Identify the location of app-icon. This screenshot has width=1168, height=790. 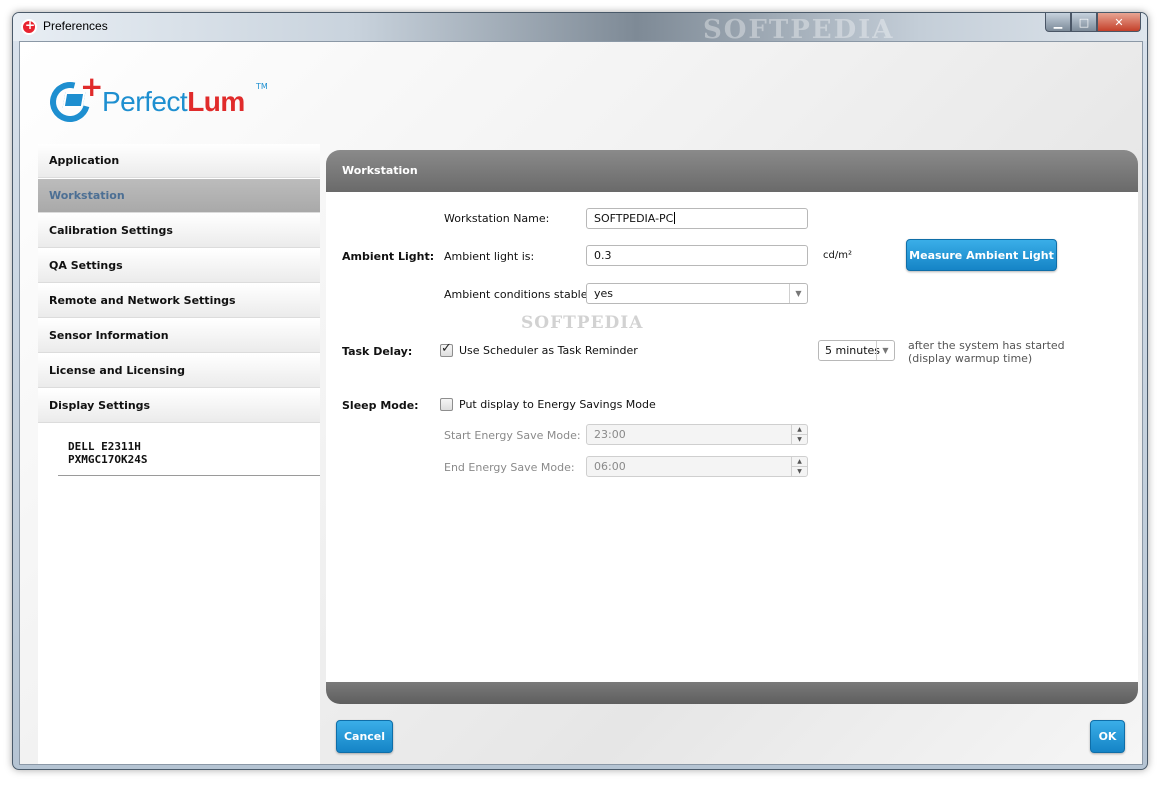
(29, 26).